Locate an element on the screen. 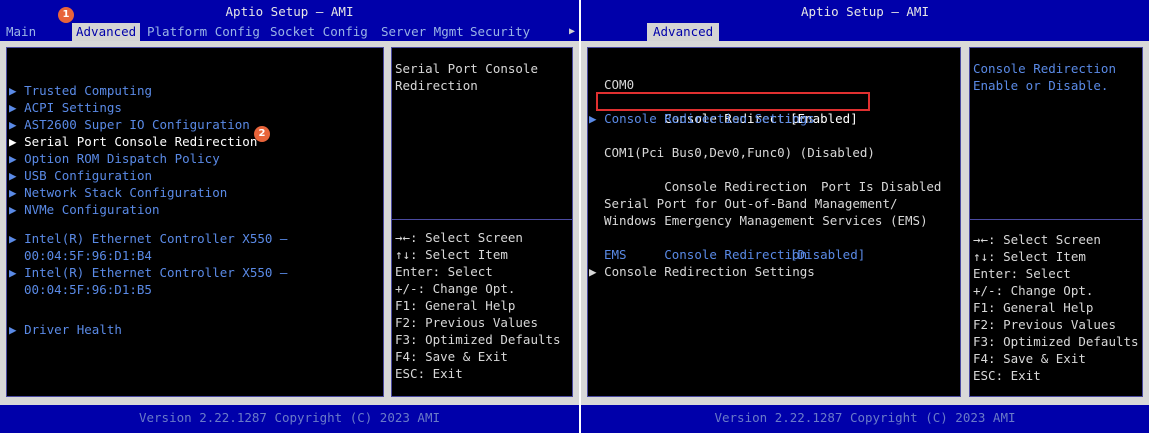 Image resolution: width=1149 pixels, height=433 pixels. com0-header: COM0 is located at coordinates (619, 84).